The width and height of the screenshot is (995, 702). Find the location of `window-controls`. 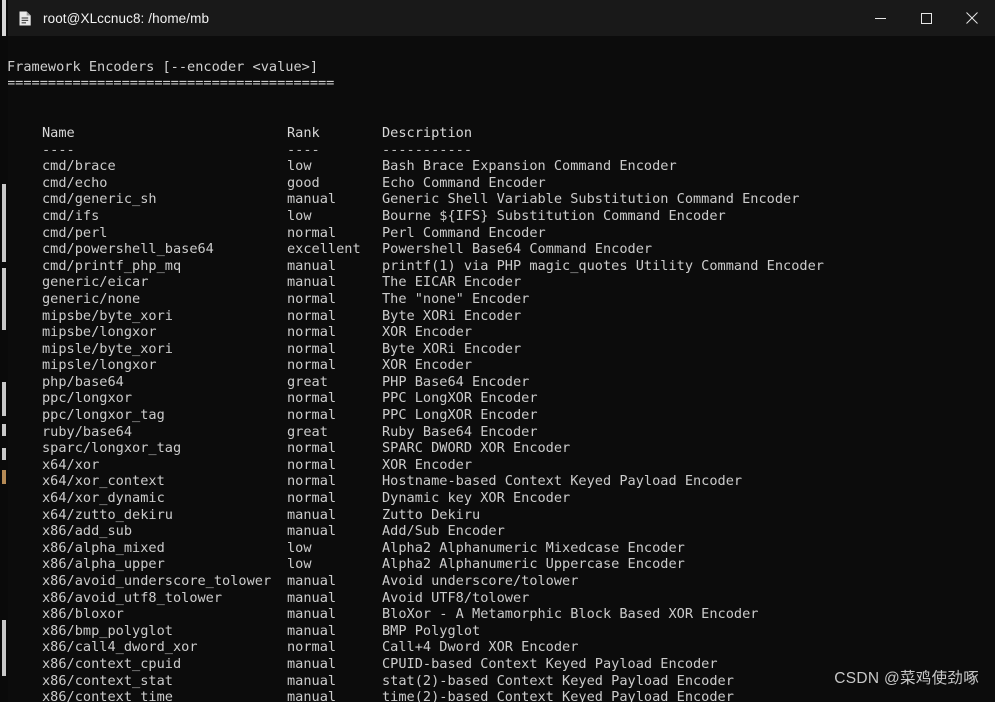

window-controls is located at coordinates (926, 18).